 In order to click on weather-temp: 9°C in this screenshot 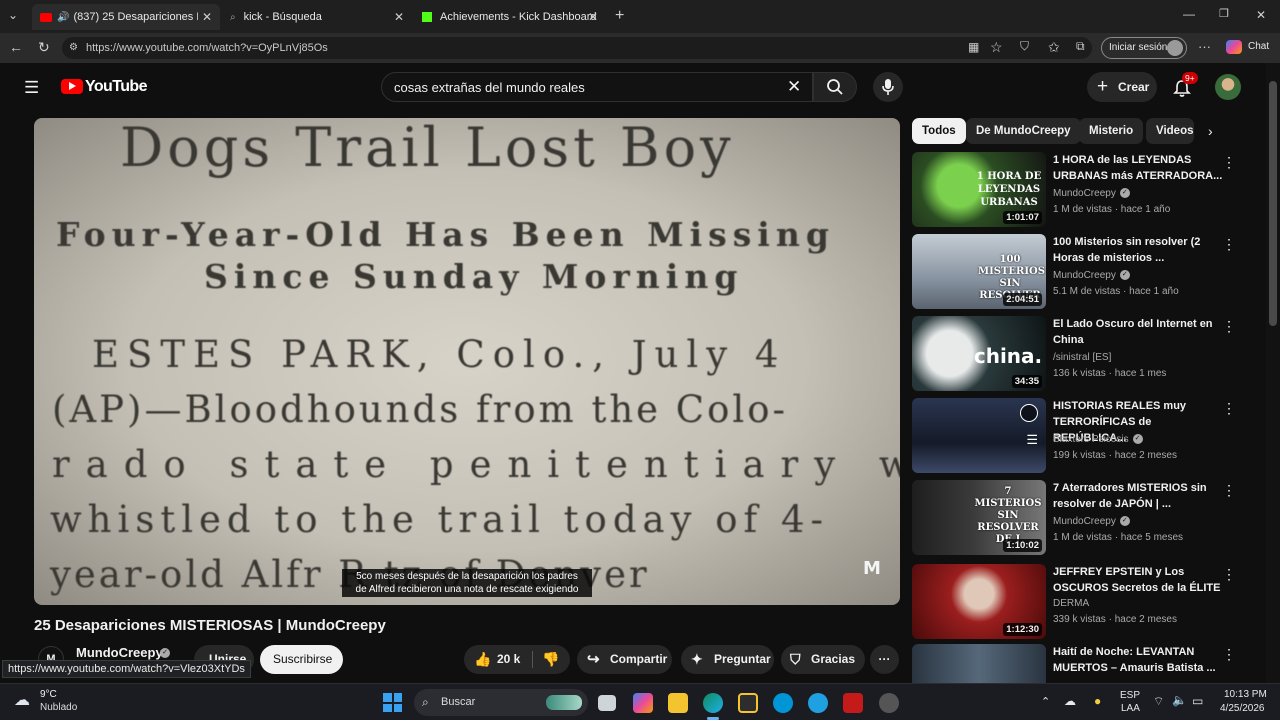, I will do `click(48, 694)`.